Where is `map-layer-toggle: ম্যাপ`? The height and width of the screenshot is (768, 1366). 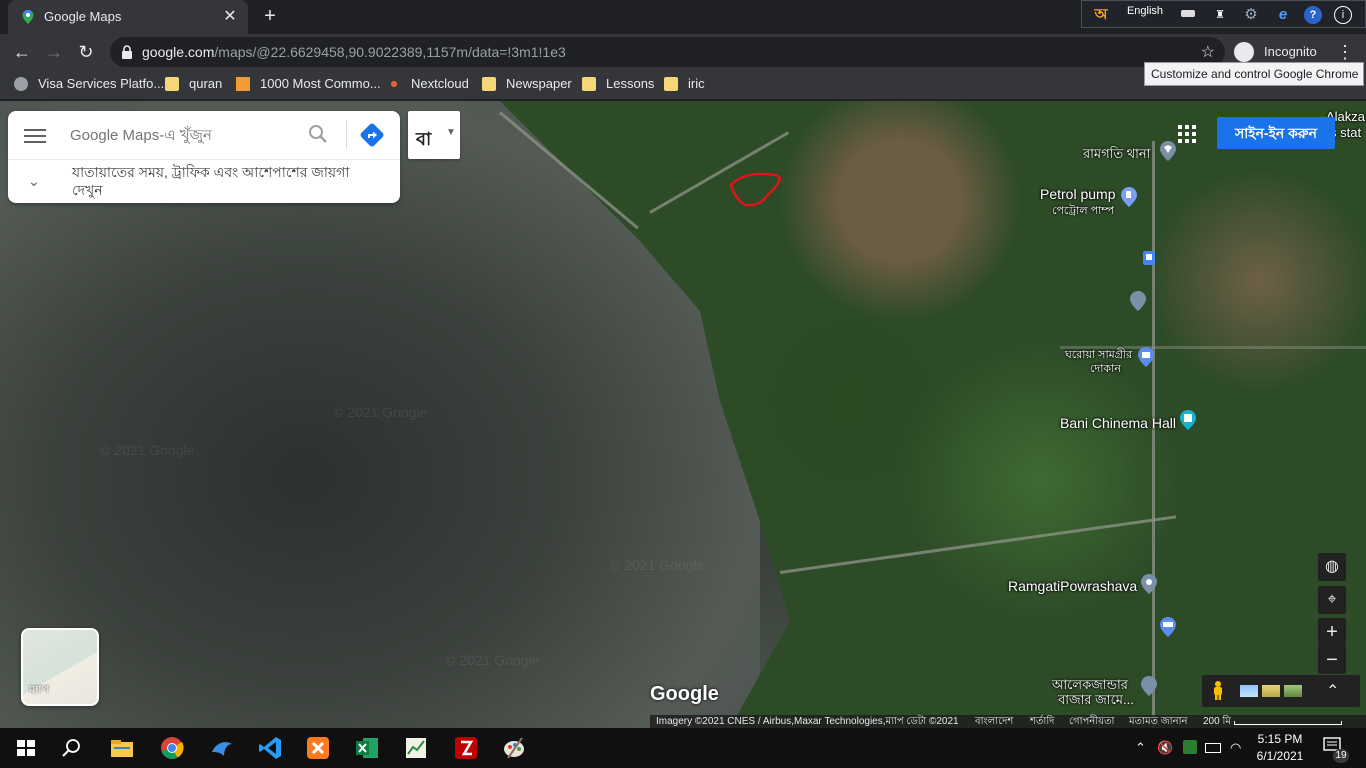
map-layer-toggle: ম্যাপ is located at coordinates (60, 667).